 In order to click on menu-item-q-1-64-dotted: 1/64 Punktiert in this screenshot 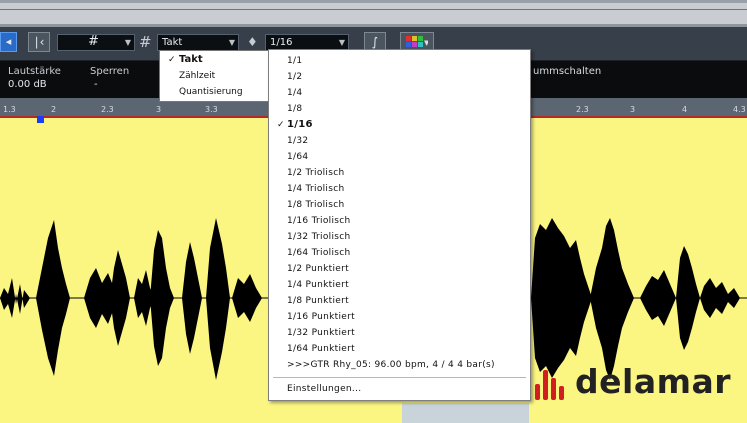, I will do `click(399, 349)`.